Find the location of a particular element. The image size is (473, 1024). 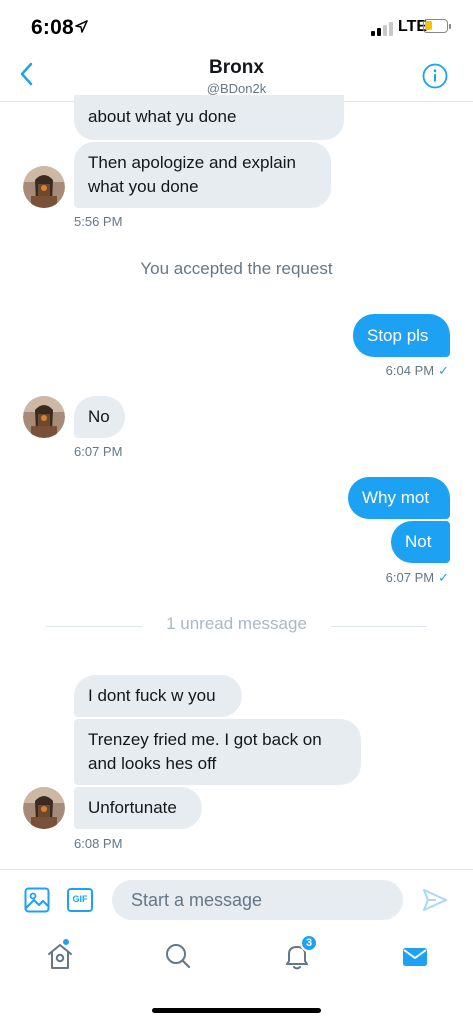

tab-home is located at coordinates (60, 955).